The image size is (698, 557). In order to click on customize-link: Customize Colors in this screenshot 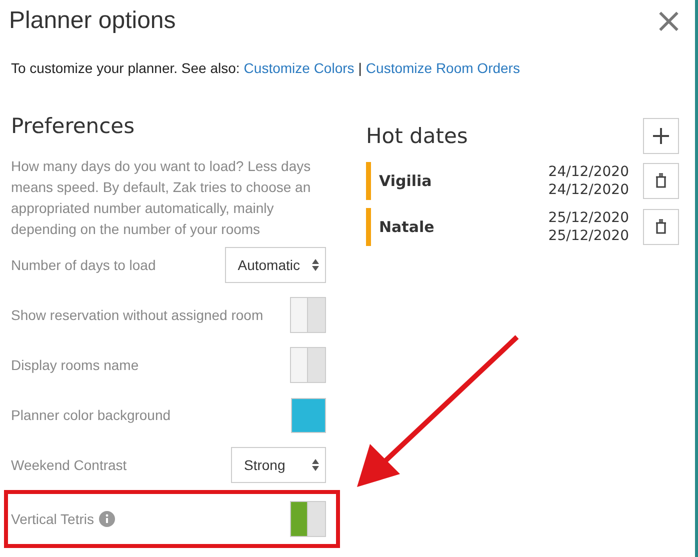, I will do `click(299, 68)`.